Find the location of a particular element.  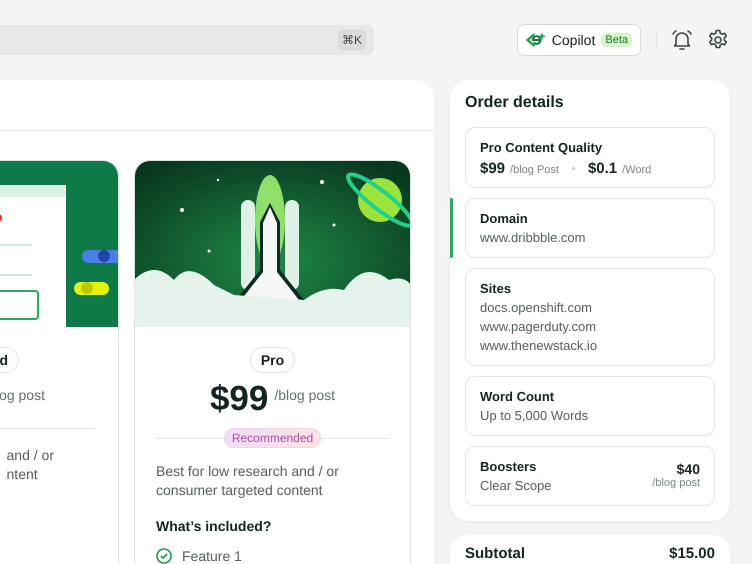

order-item-card: Pro Content Quality $99 /blog Post $0.1 /Word is located at coordinates (590, 157).